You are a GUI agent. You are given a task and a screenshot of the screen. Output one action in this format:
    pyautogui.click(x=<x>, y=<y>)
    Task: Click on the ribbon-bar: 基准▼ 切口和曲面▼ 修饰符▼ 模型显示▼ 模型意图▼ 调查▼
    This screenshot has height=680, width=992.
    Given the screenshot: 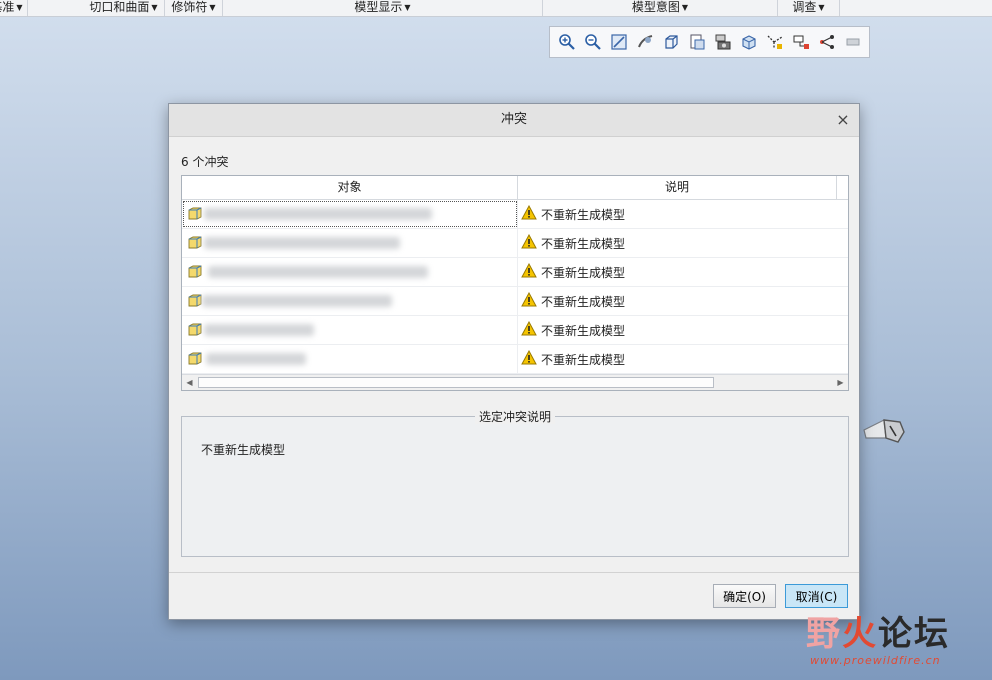 What is the action you would take?
    pyautogui.click(x=496, y=8)
    